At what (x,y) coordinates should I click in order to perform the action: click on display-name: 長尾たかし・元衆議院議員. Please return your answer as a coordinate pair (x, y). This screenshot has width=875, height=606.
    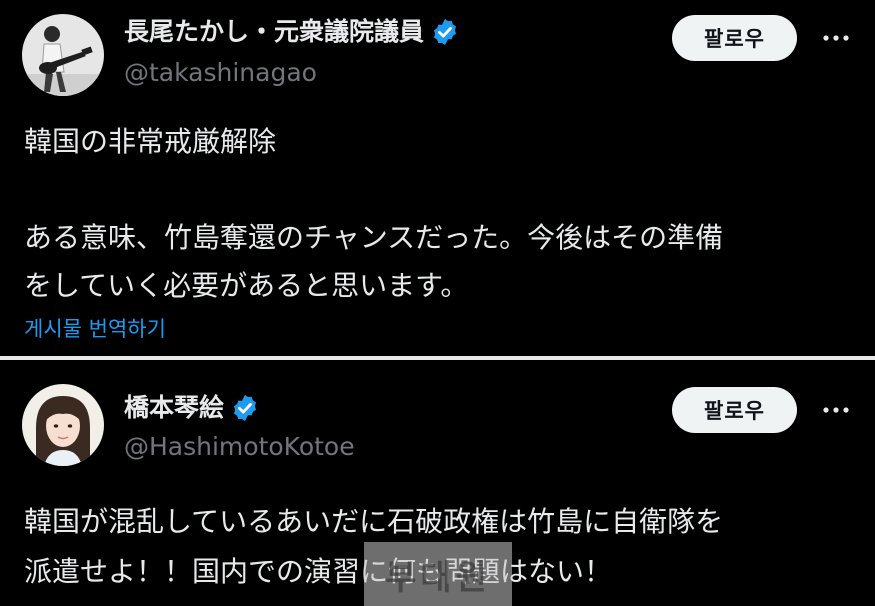
    Looking at the image, I should click on (292, 32).